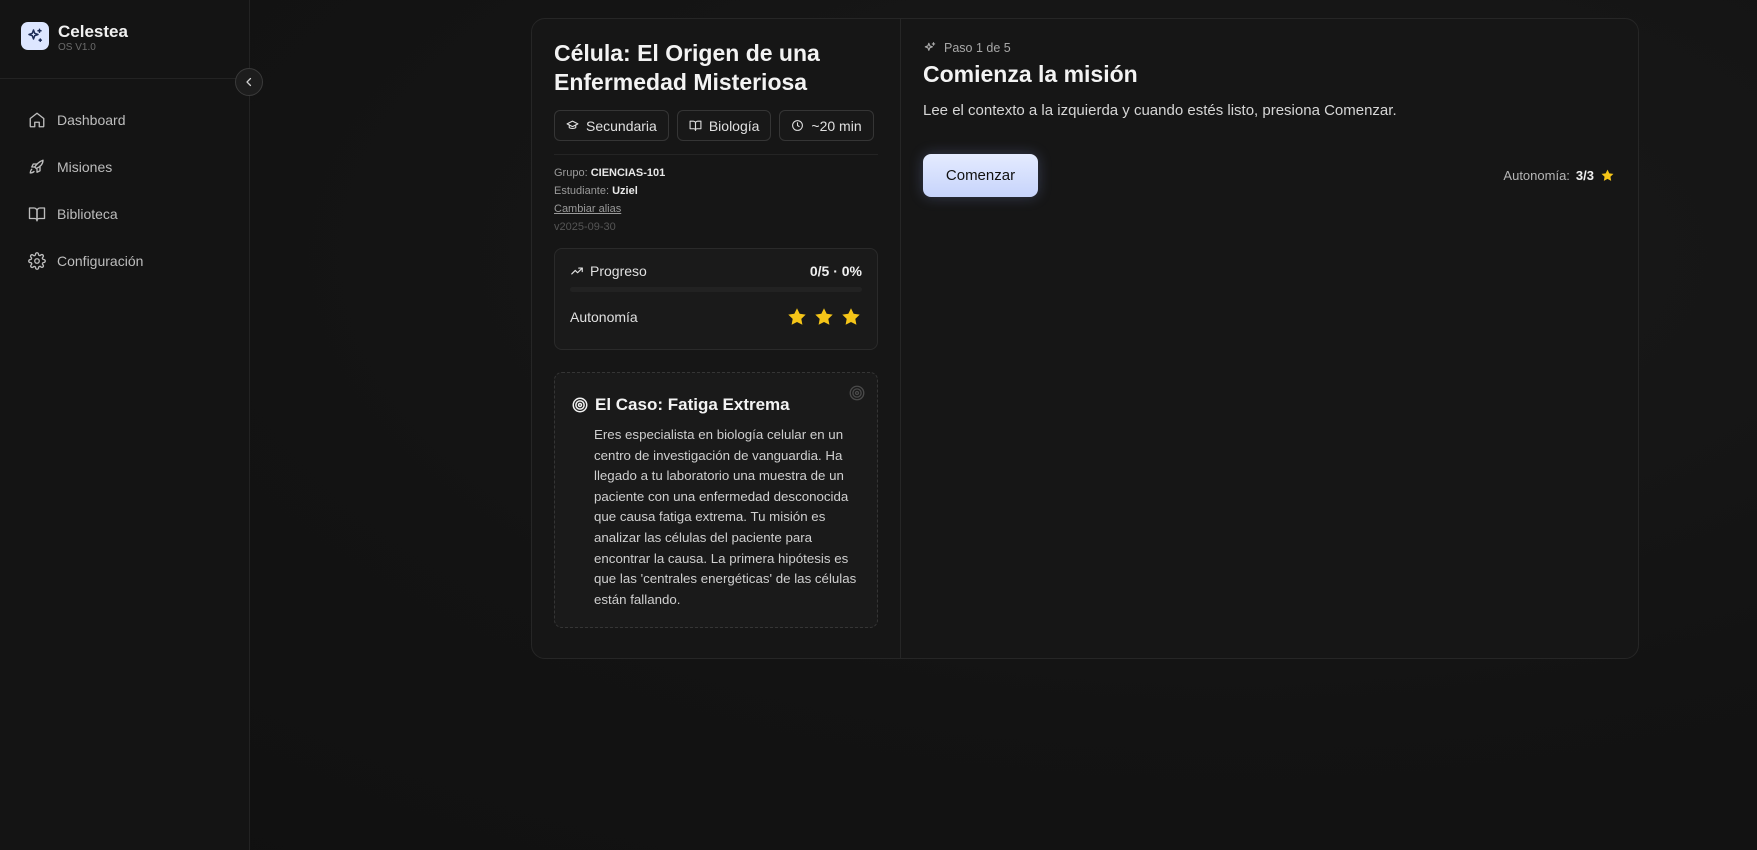 The image size is (1757, 850). Describe the element at coordinates (37, 213) in the screenshot. I see `book-icon` at that location.